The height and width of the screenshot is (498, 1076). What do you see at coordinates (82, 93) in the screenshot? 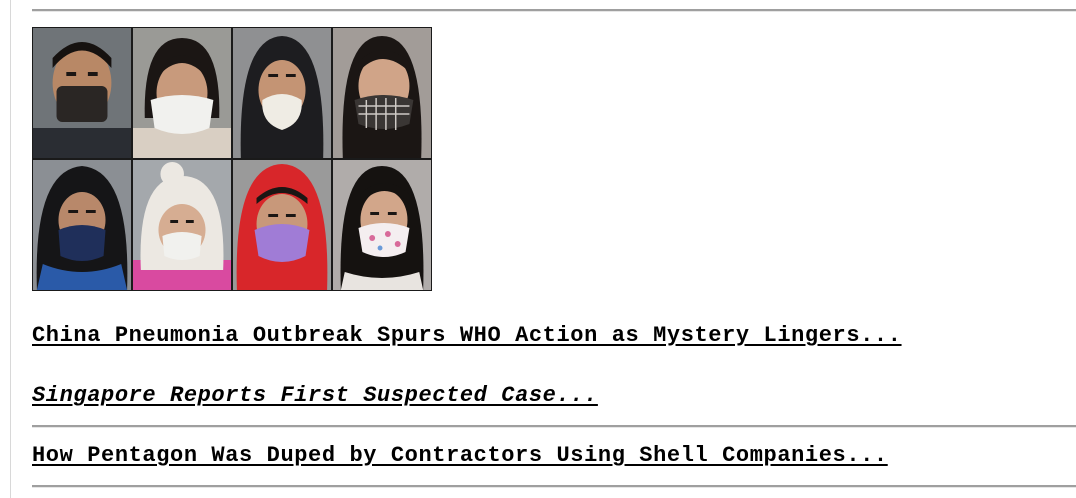
I see `photo-tile-man-black-mask` at bounding box center [82, 93].